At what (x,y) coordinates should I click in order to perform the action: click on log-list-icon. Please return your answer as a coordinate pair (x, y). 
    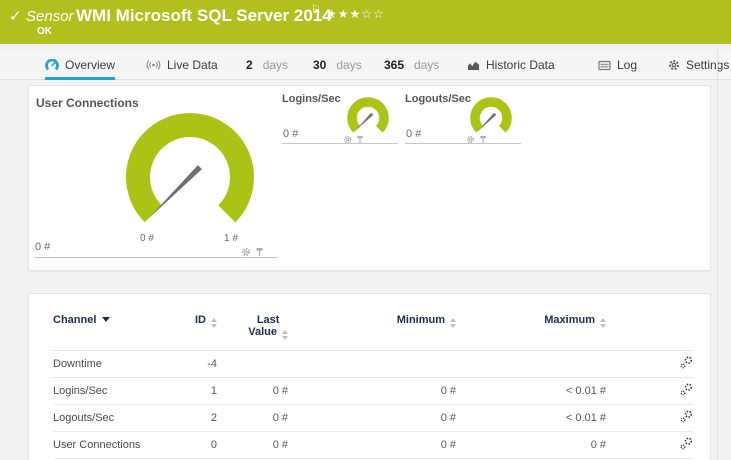
    Looking at the image, I should click on (604, 65).